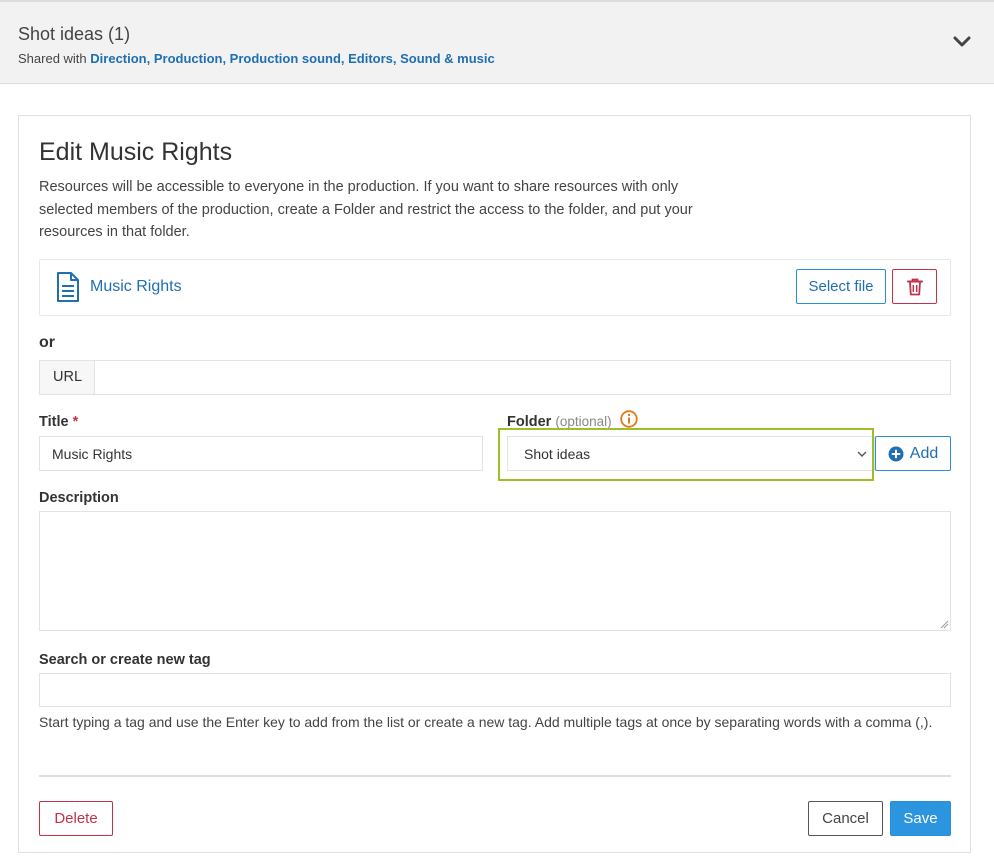 This screenshot has height=858, width=994. I want to click on required-mark: *, so click(75, 422).